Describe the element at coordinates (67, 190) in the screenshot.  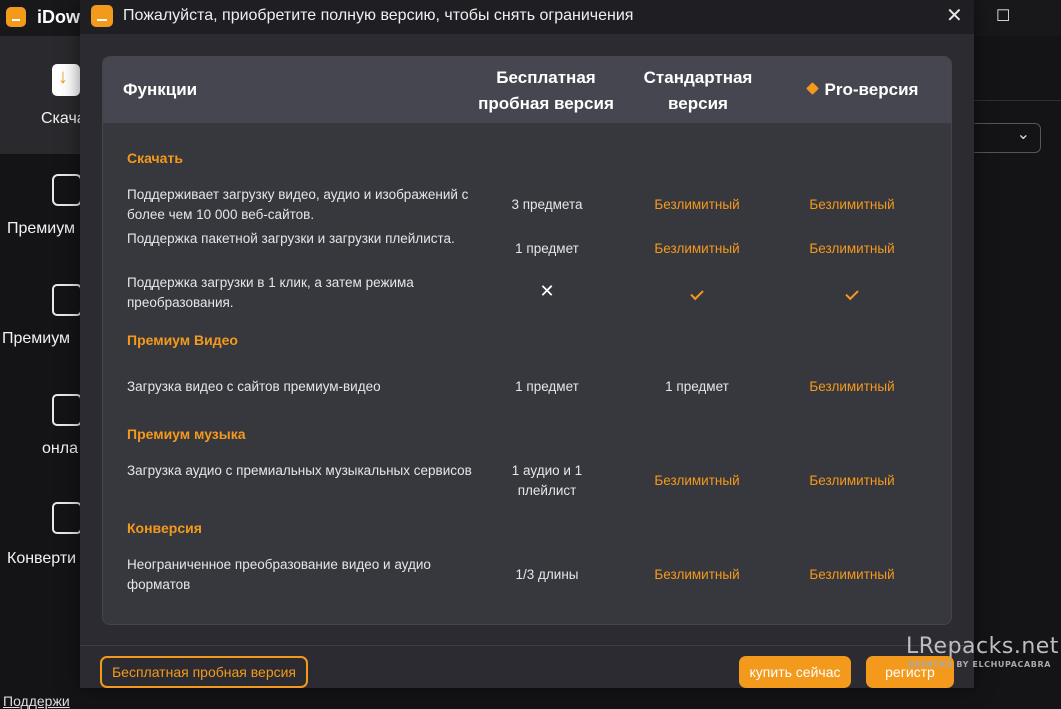
I see `play-icon` at that location.